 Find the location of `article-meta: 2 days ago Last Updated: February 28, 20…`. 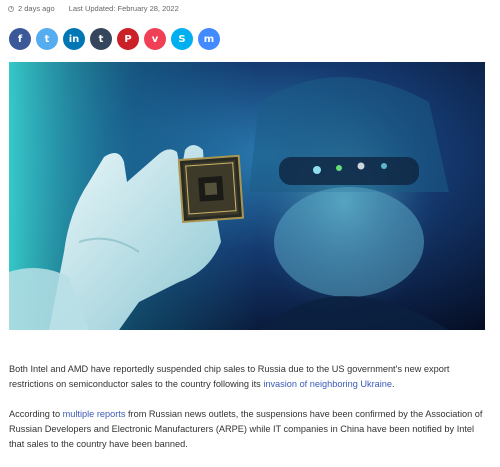

article-meta: 2 days ago Last Updated: February 28, 20… is located at coordinates (93, 8).